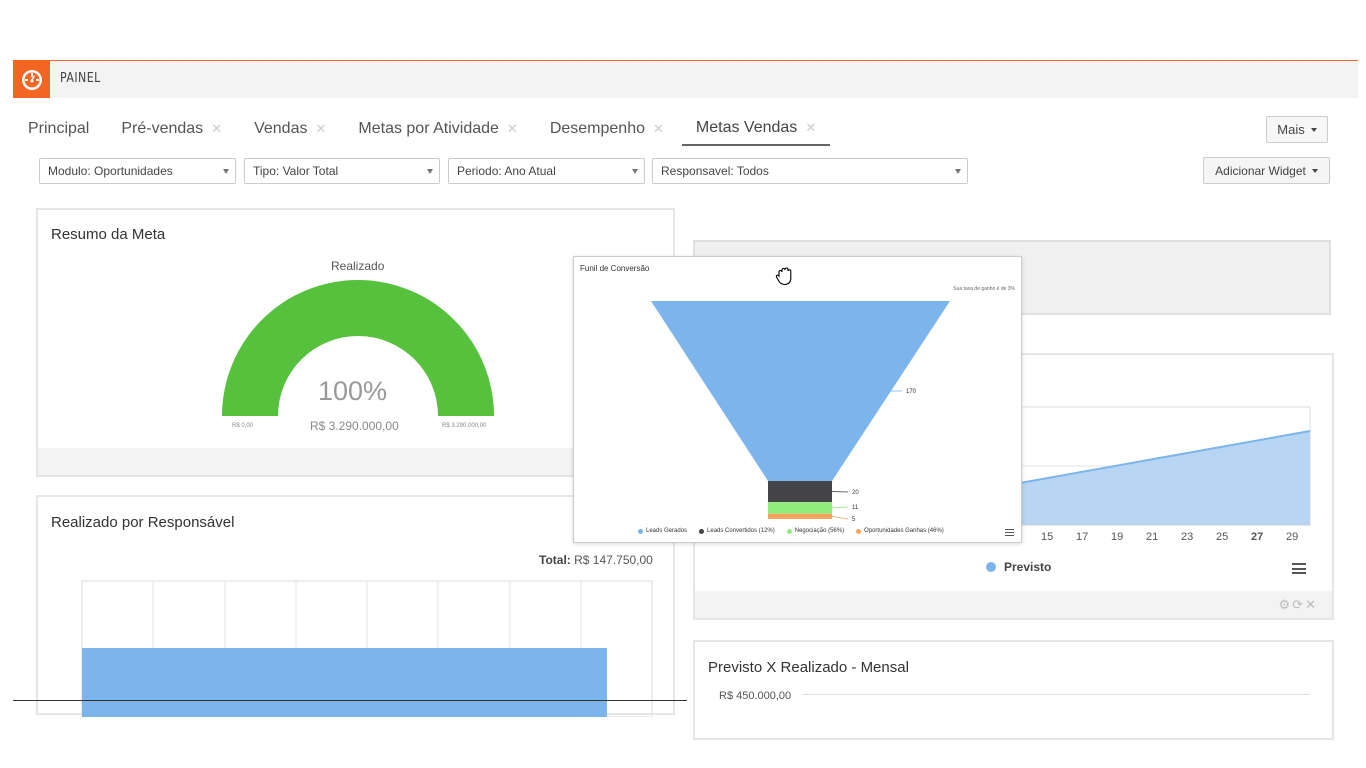 This screenshot has height=768, width=1366. Describe the element at coordinates (904, 531) in the screenshot. I see `legend-label: Oportunidades Ganhas (46%)` at that location.